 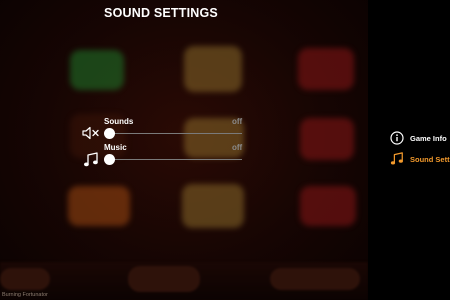 I want to click on music-slider-handle, so click(x=109, y=159).